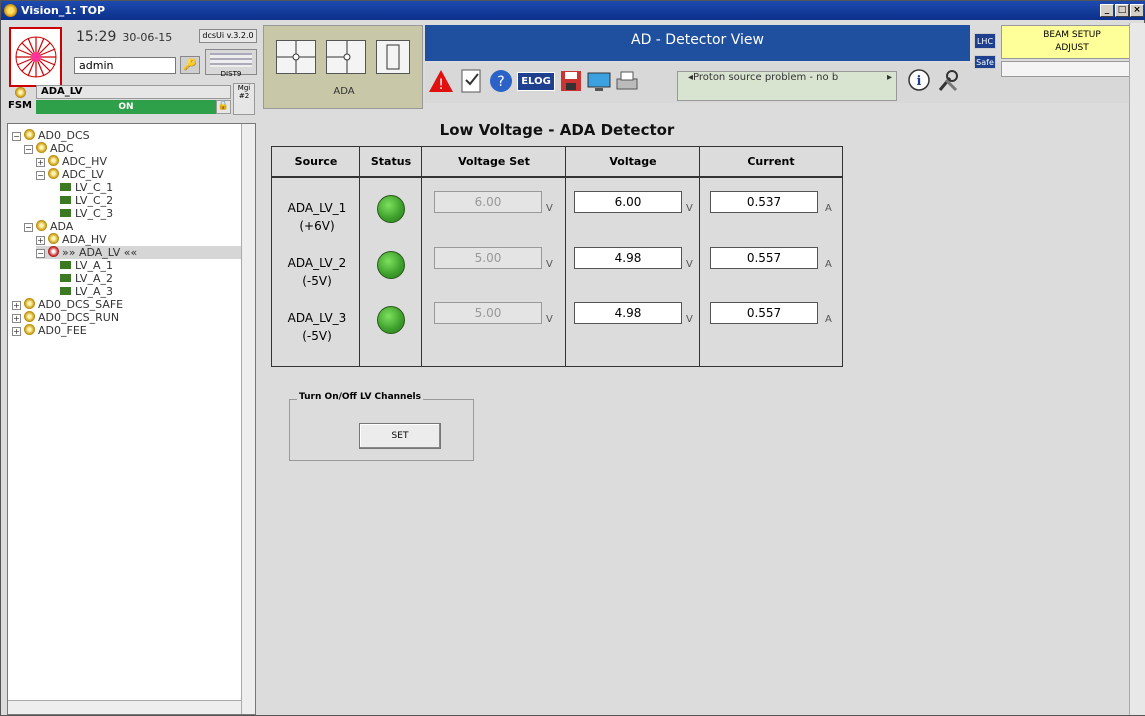  What do you see at coordinates (771, 162) in the screenshot?
I see `header-current: Current` at bounding box center [771, 162].